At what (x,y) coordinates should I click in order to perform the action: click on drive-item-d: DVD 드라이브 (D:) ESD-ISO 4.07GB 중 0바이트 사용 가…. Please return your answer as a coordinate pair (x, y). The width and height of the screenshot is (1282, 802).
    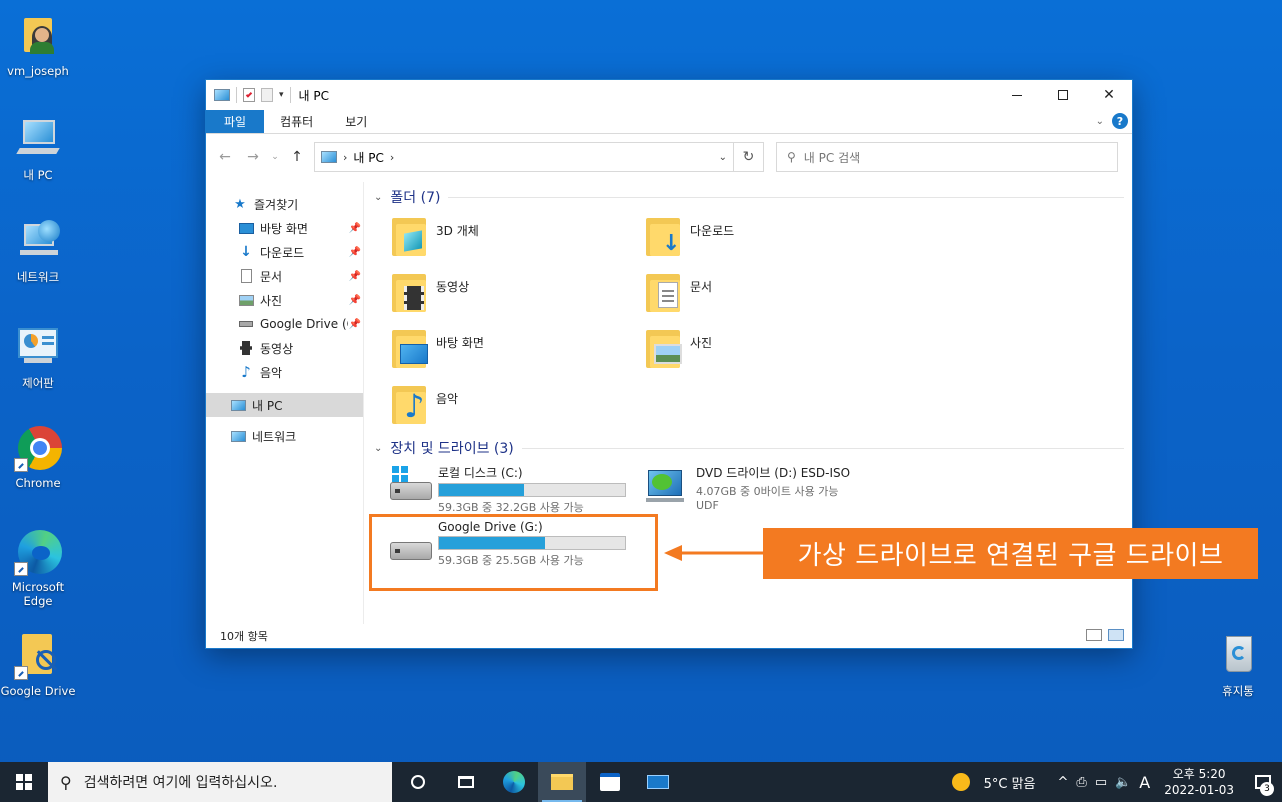
    Looking at the image, I should click on (747, 488).